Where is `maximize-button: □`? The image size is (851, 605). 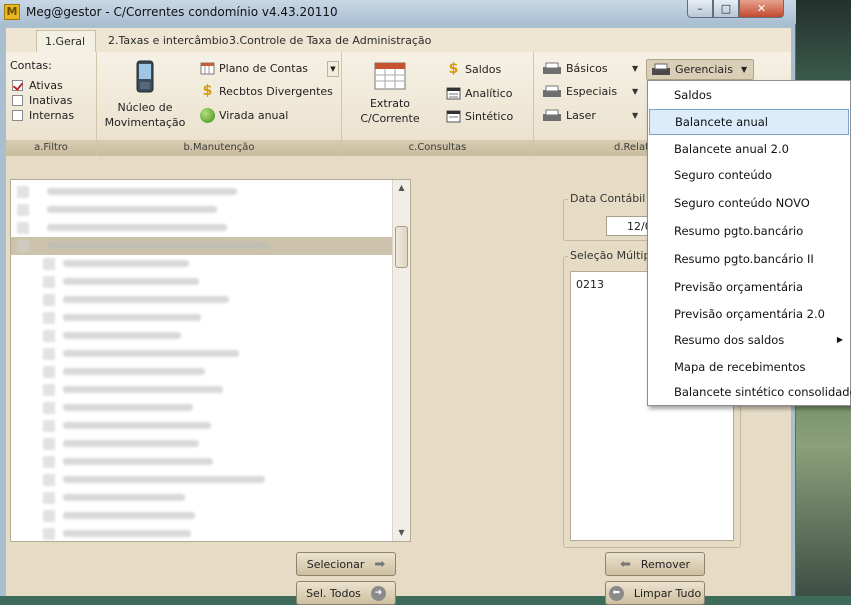
maximize-button: □ is located at coordinates (726, 9).